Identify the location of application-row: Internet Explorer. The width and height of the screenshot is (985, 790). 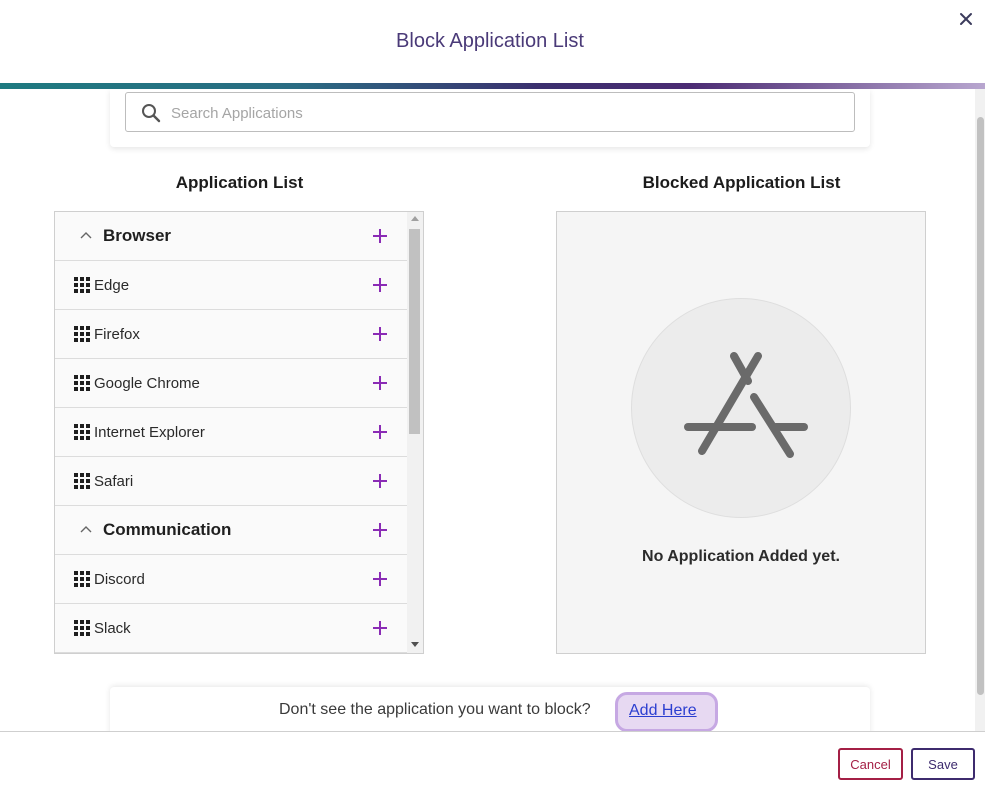
(231, 432).